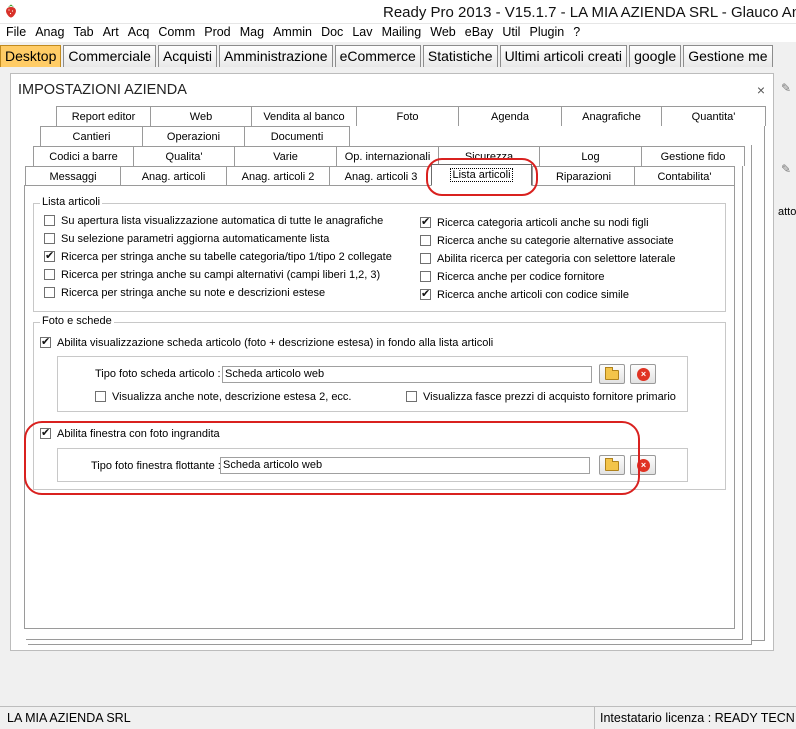 Image resolution: width=796 pixels, height=729 pixels. Describe the element at coordinates (510, 116) in the screenshot. I see `tab-agenda: Agenda` at that location.